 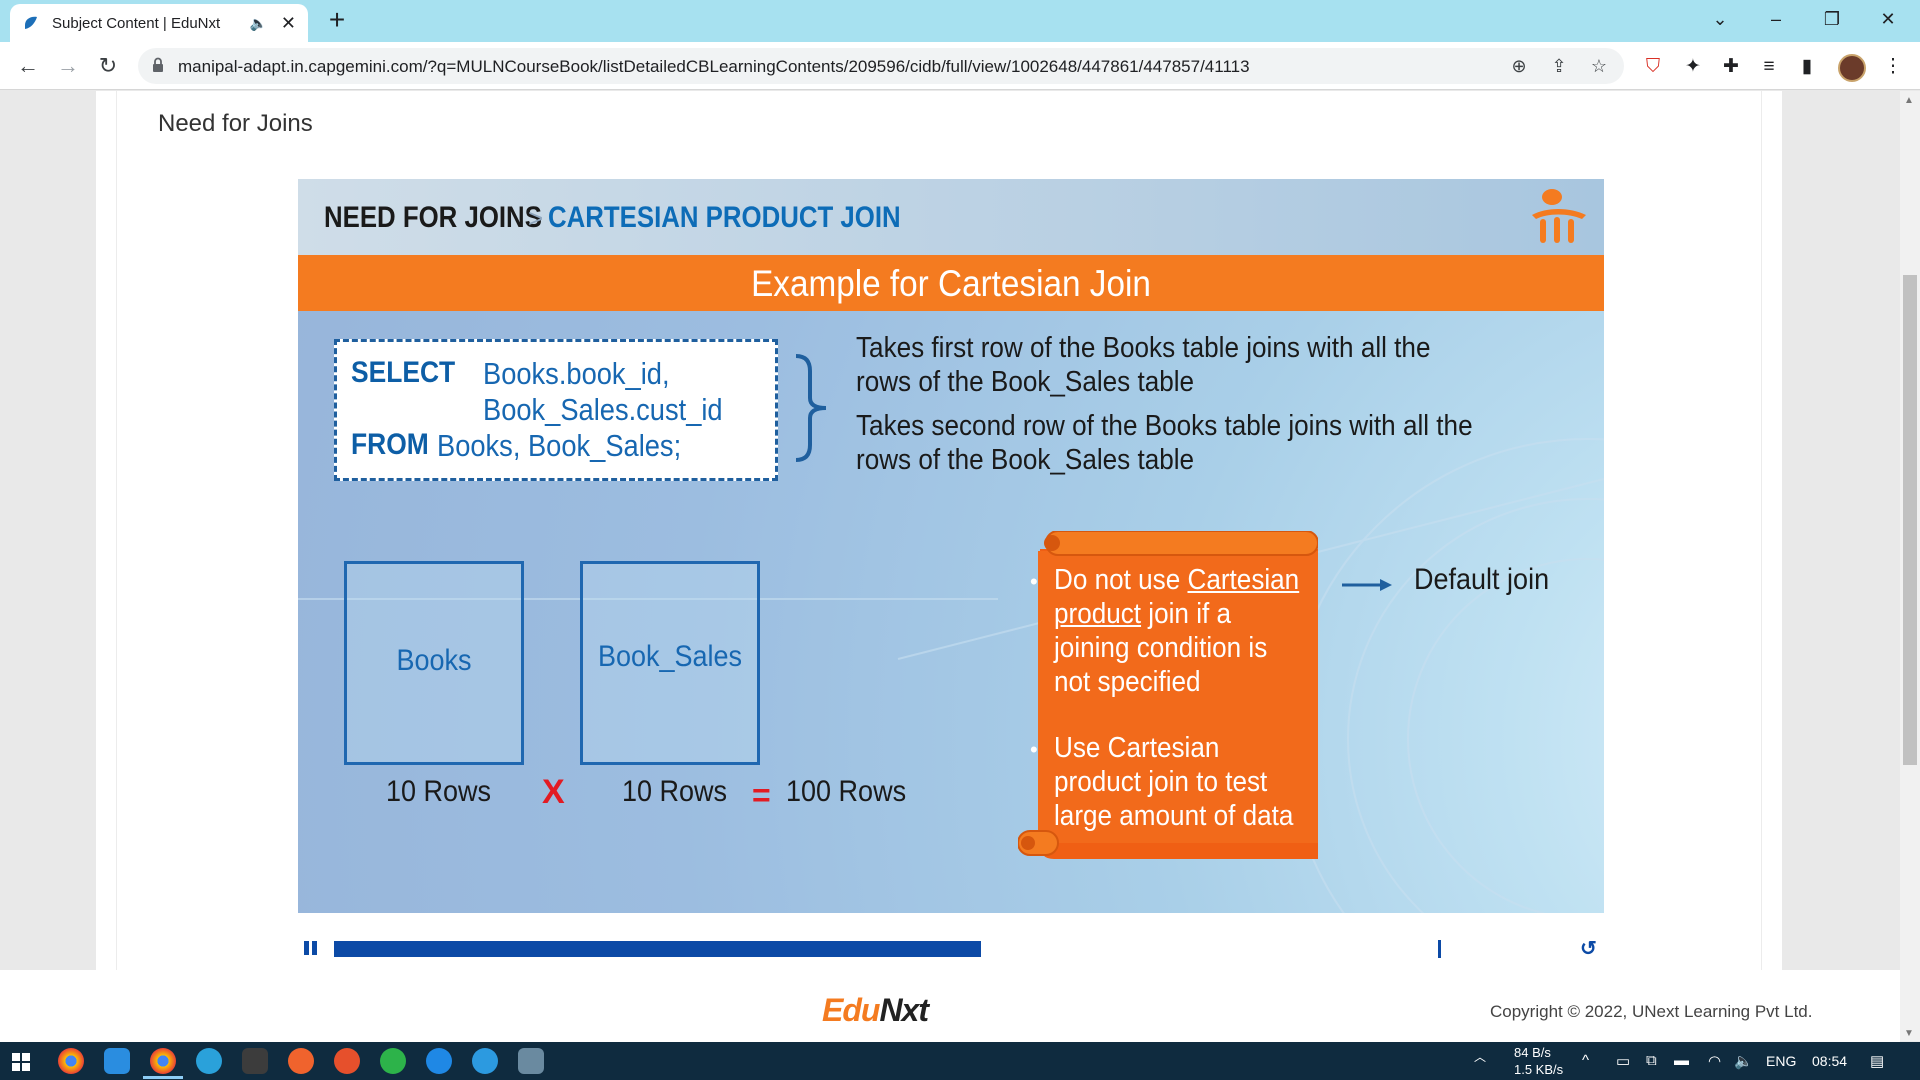 I want to click on wifi-icon: ◠, so click(x=1714, y=1061).